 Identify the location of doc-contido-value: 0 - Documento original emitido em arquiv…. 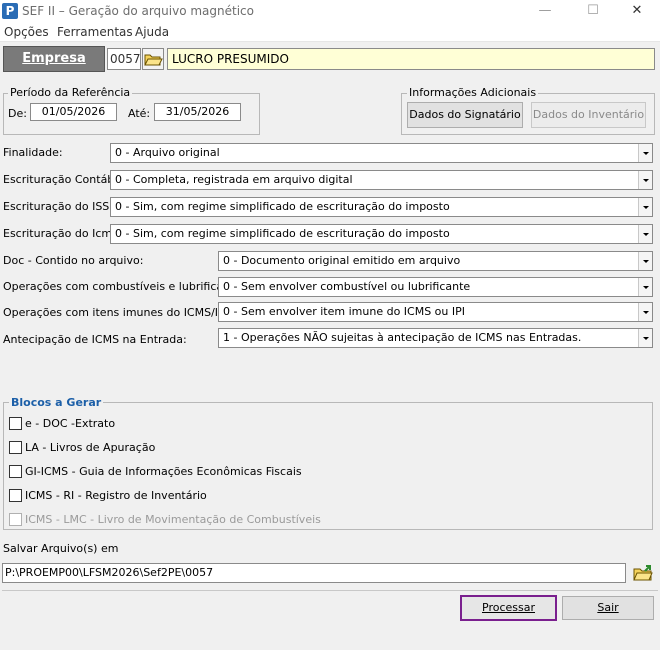
(342, 260).